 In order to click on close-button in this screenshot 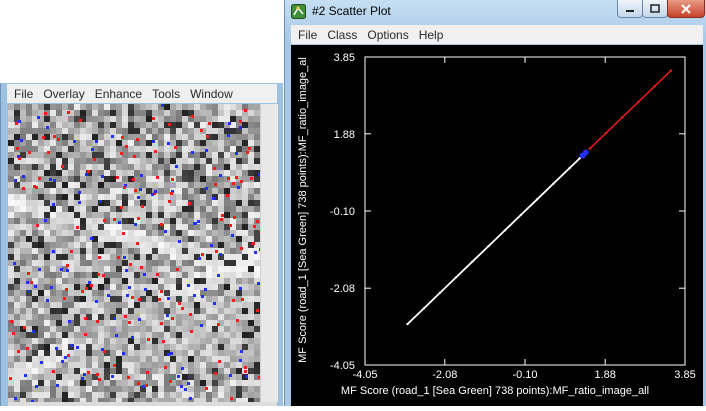, I will do `click(686, 9)`.